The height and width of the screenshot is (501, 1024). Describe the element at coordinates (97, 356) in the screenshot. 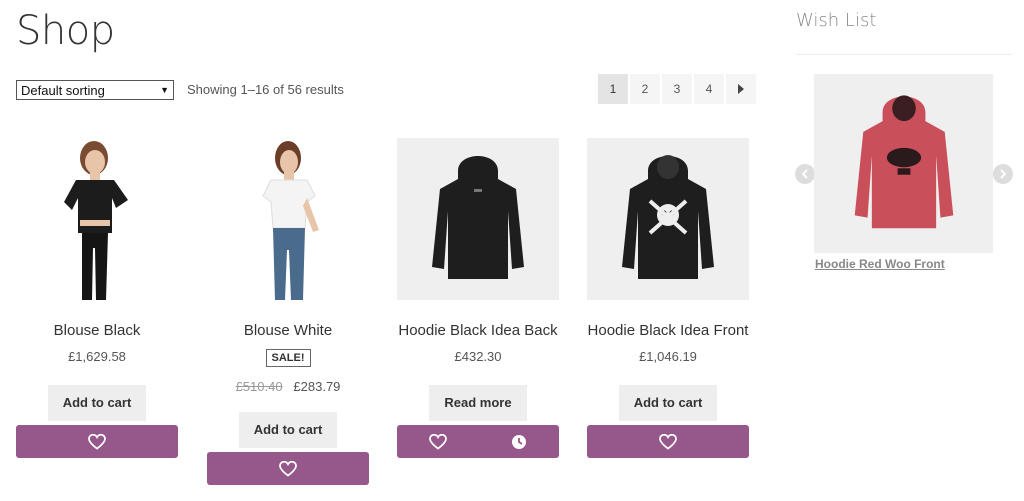

I see `product-price: £1,629.58` at that location.